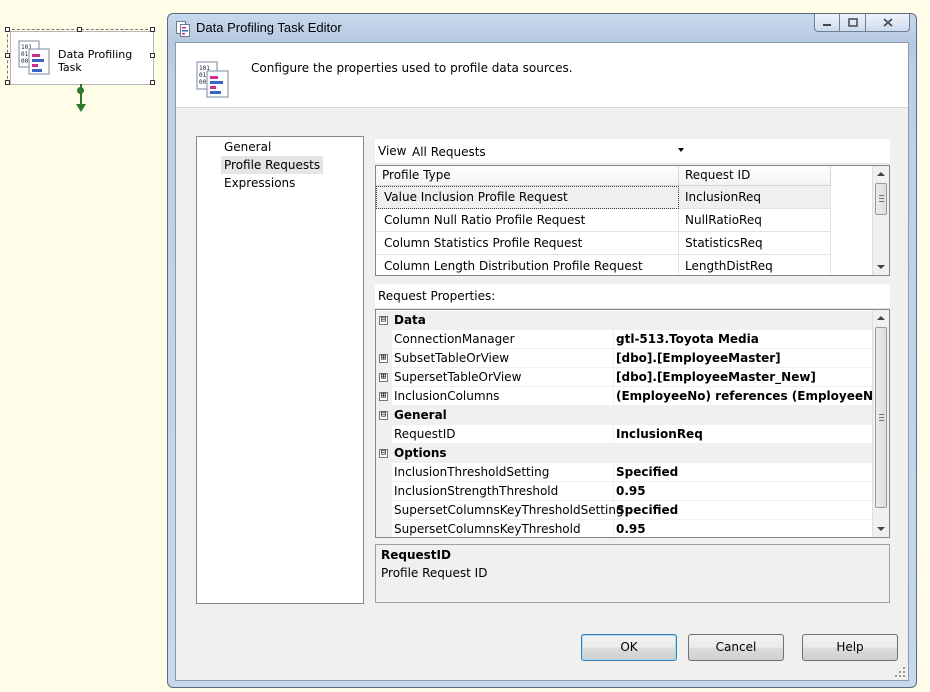 The image size is (930, 692). Describe the element at coordinates (755, 220) in the screenshot. I see `request-id-cell: NullRatioReq` at that location.